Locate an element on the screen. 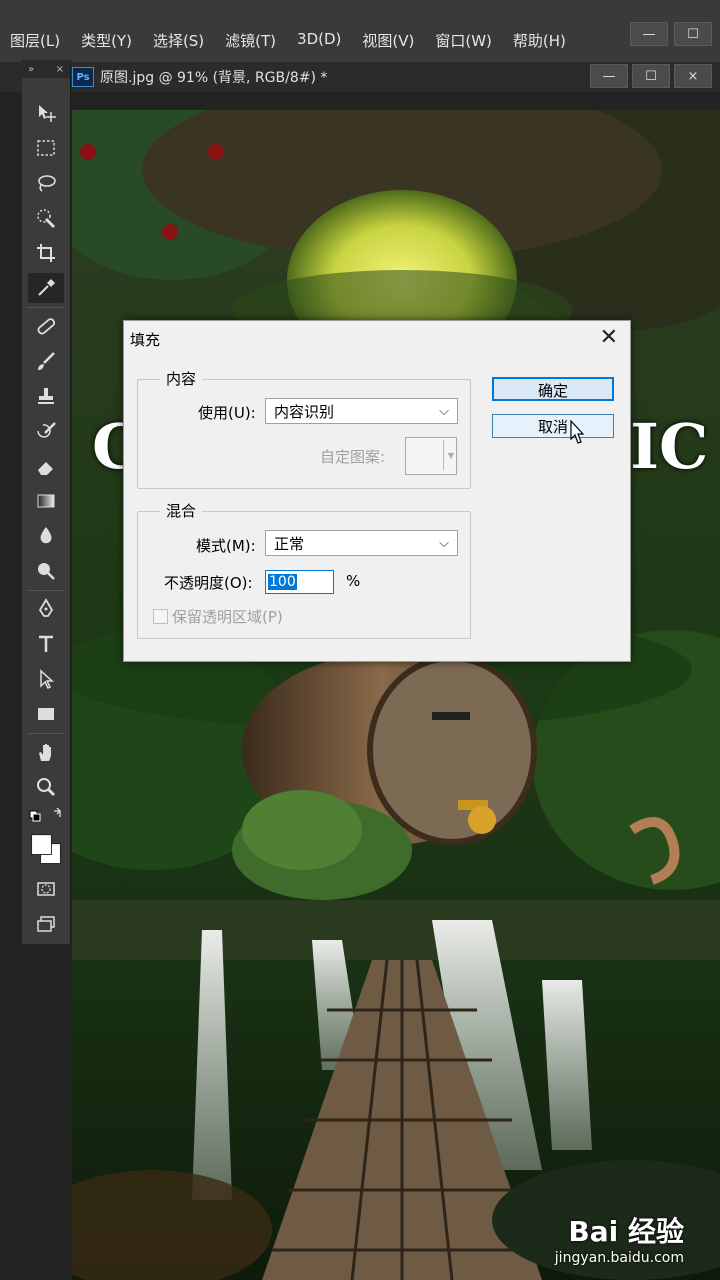  cancel-button: 取消 is located at coordinates (553, 426).